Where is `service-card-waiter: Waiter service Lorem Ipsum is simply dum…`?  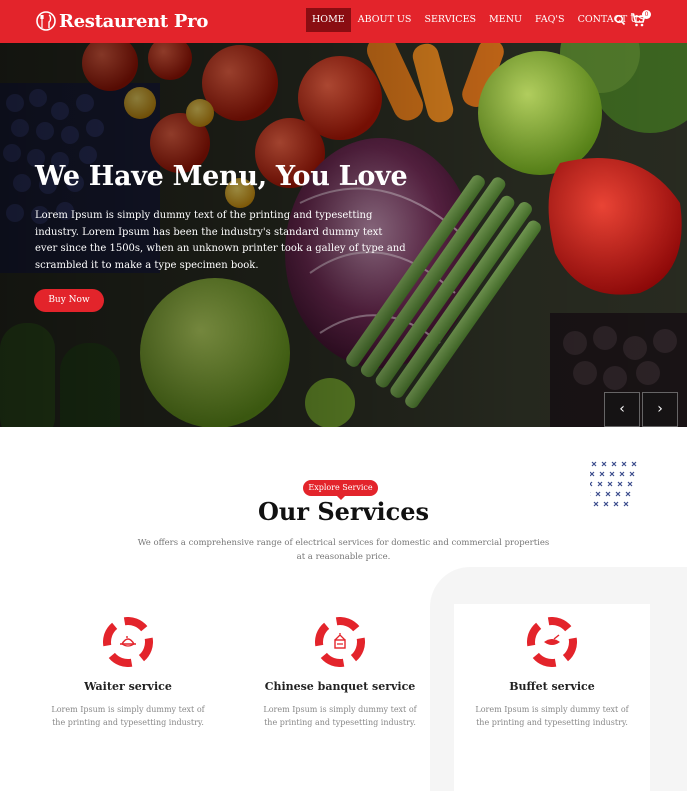
service-card-waiter: Waiter service Lorem Ipsum is simply dum… is located at coordinates (128, 697).